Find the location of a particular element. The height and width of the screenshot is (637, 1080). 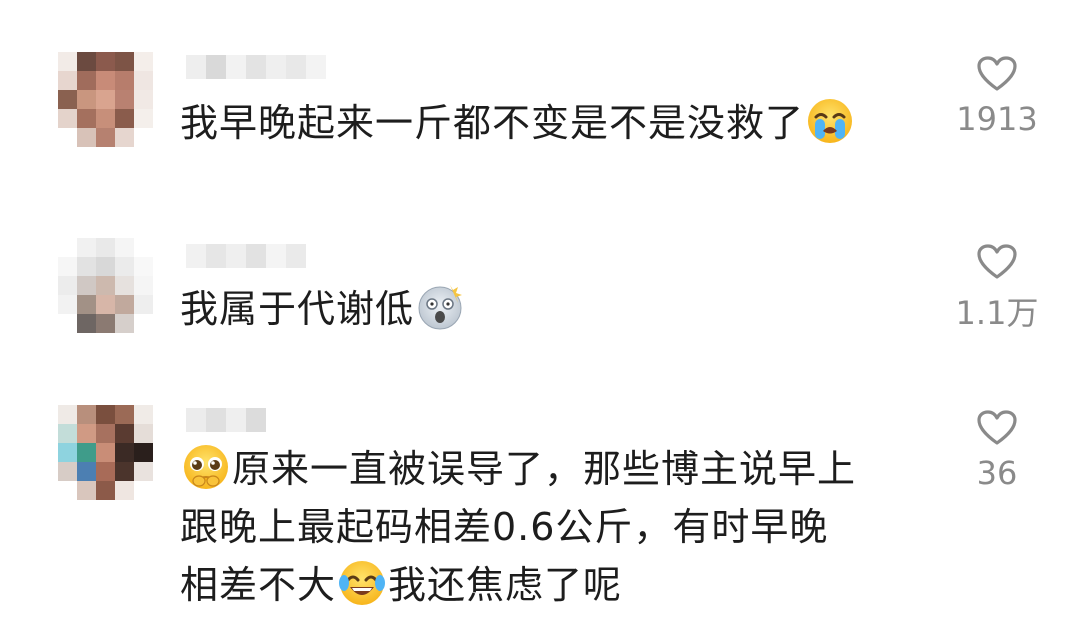

comment-text-content: 跟晚上最起码相差0.6公斤，有时早晚 is located at coordinates (504, 527).